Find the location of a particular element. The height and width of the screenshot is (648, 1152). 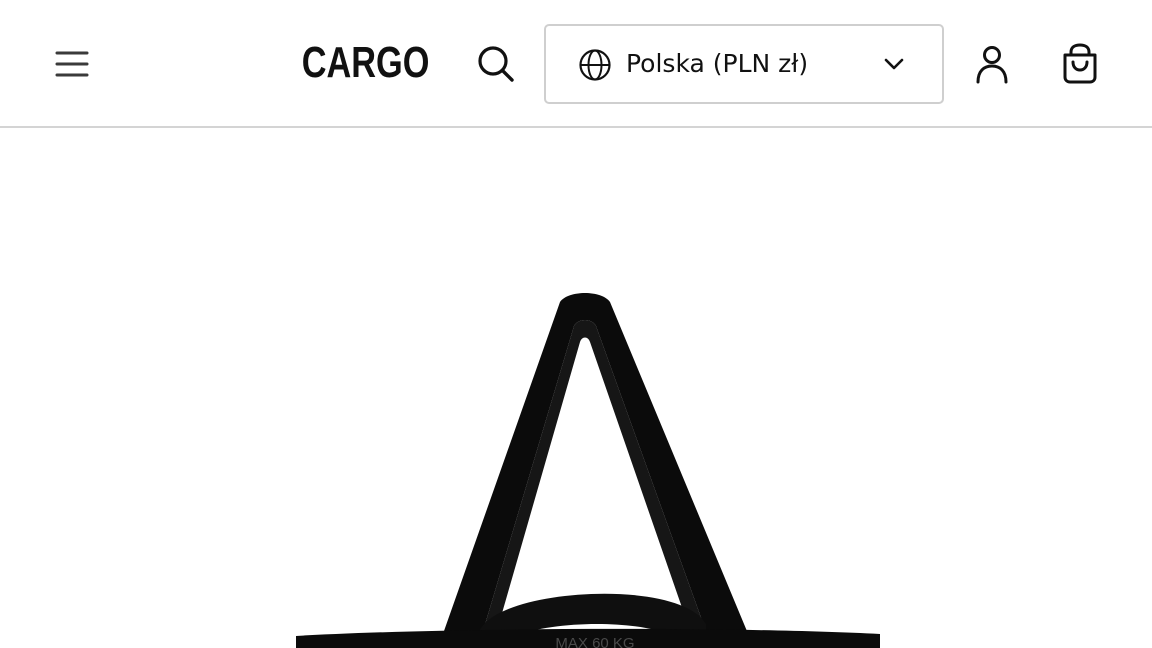

bag-imprint: MAX 60 KG is located at coordinates (594, 641).